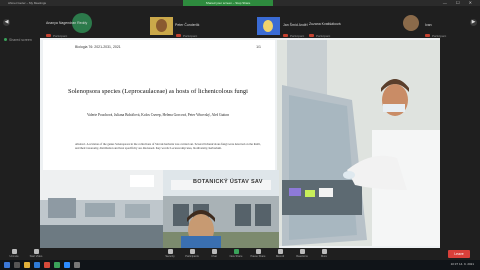 This screenshot has height=270, width=480. I want to click on lab-room-illustration, so click(101, 209).